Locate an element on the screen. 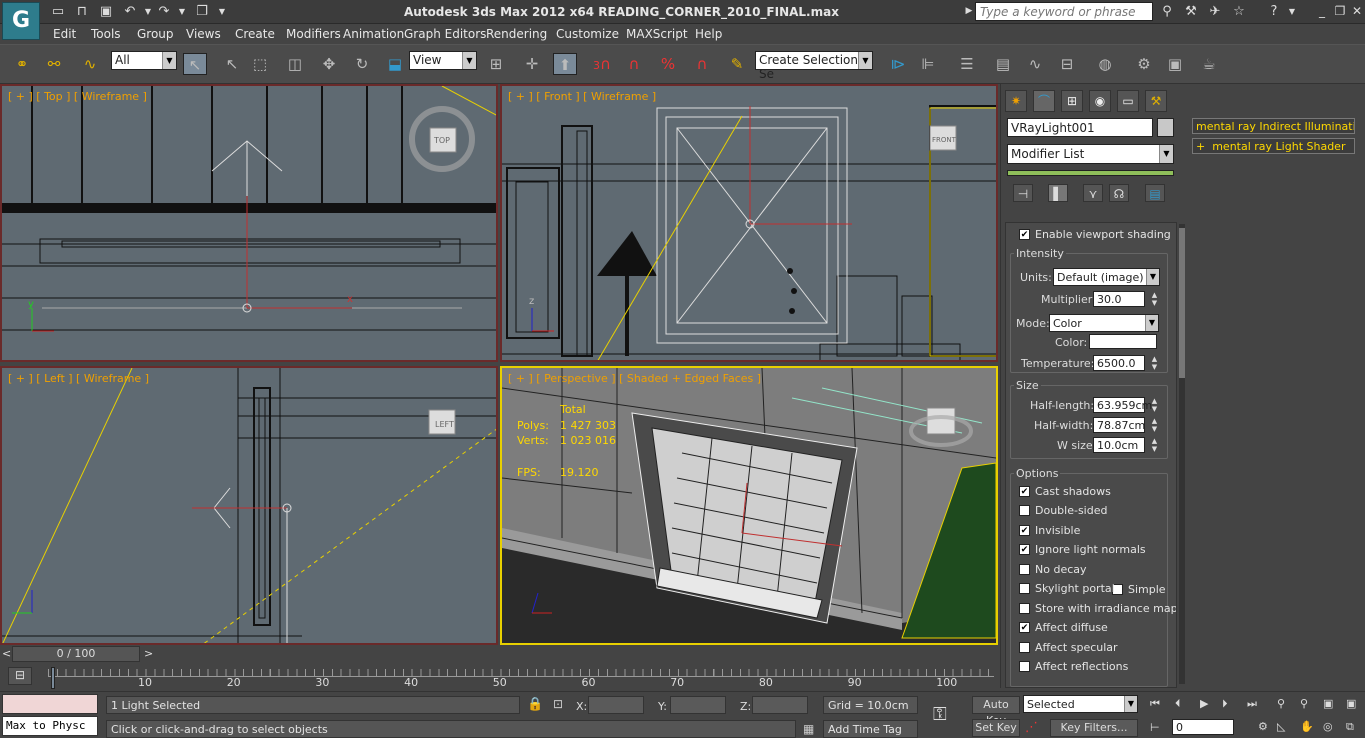  command-panel-scrollbar is located at coordinates (1182, 454).